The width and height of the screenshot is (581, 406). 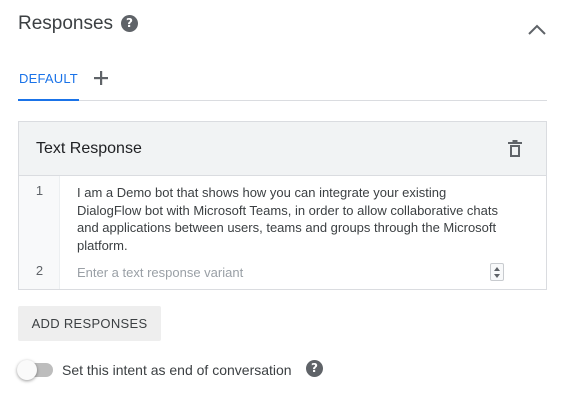 I want to click on add-responses-button: ADD RESPONSES, so click(x=89, y=323).